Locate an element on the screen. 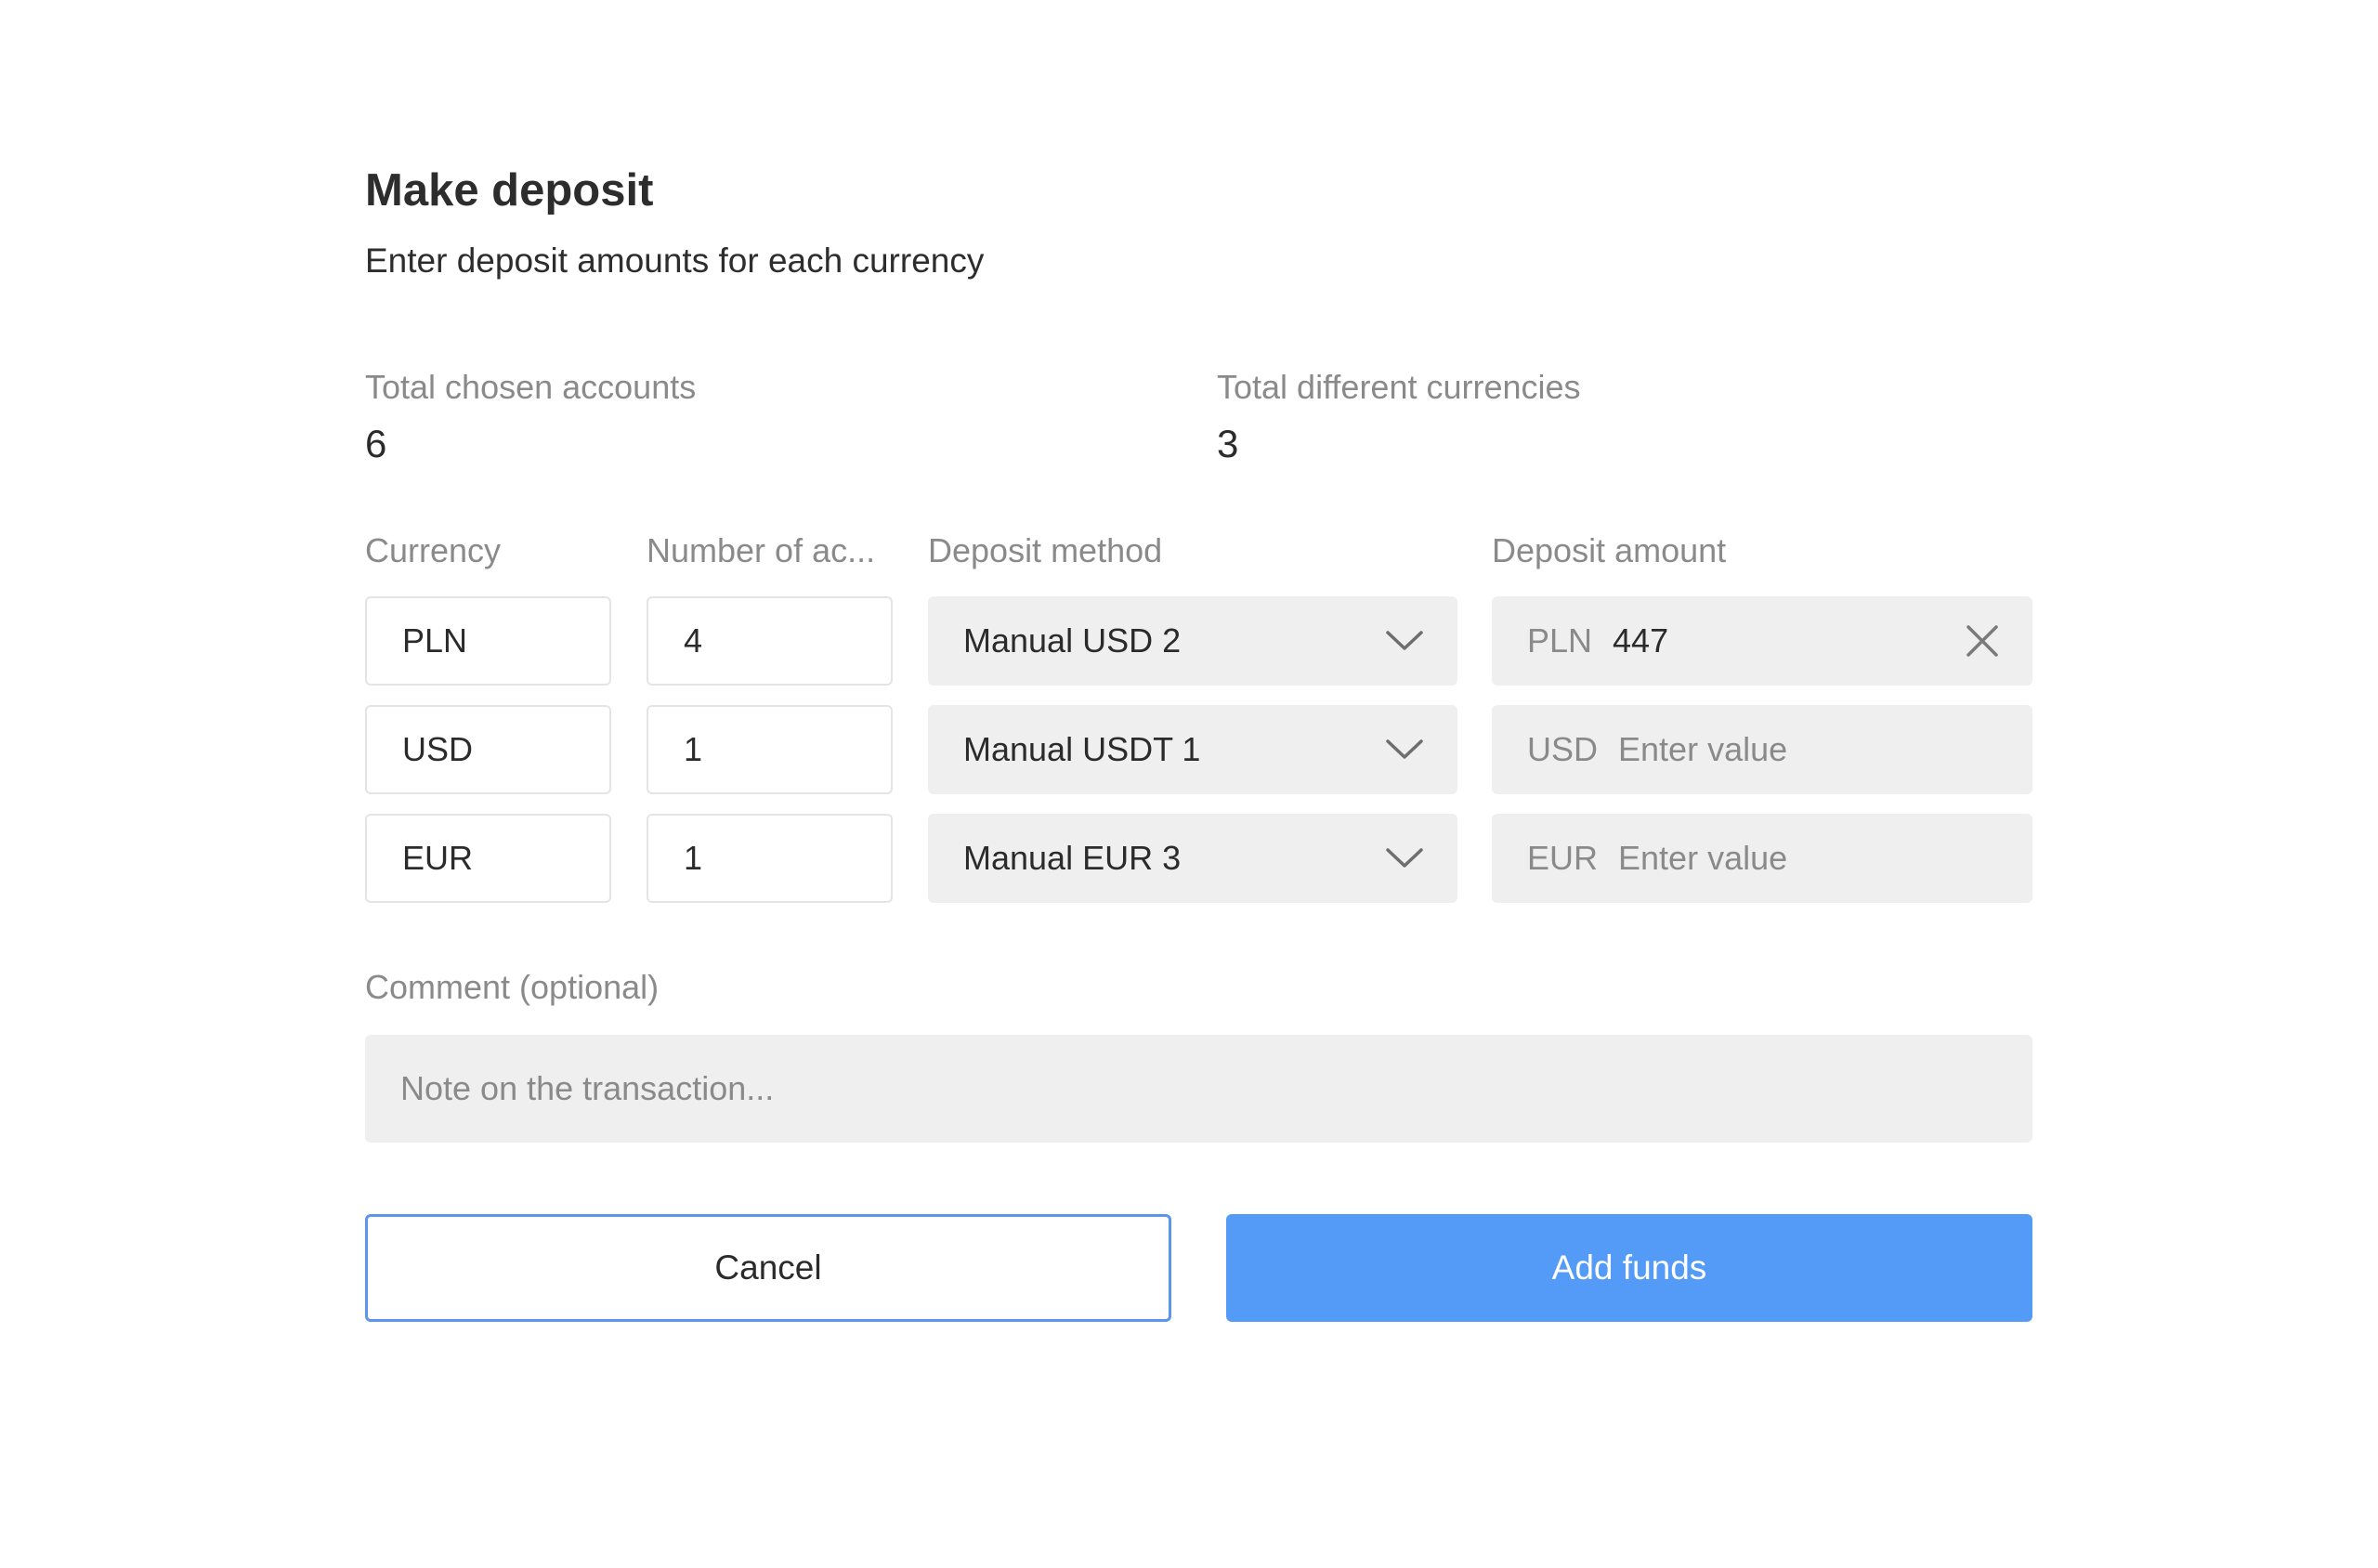 This screenshot has width=2378, height=1568. deposit-method-select-eur: Manual EUR 3 is located at coordinates (1192, 858).